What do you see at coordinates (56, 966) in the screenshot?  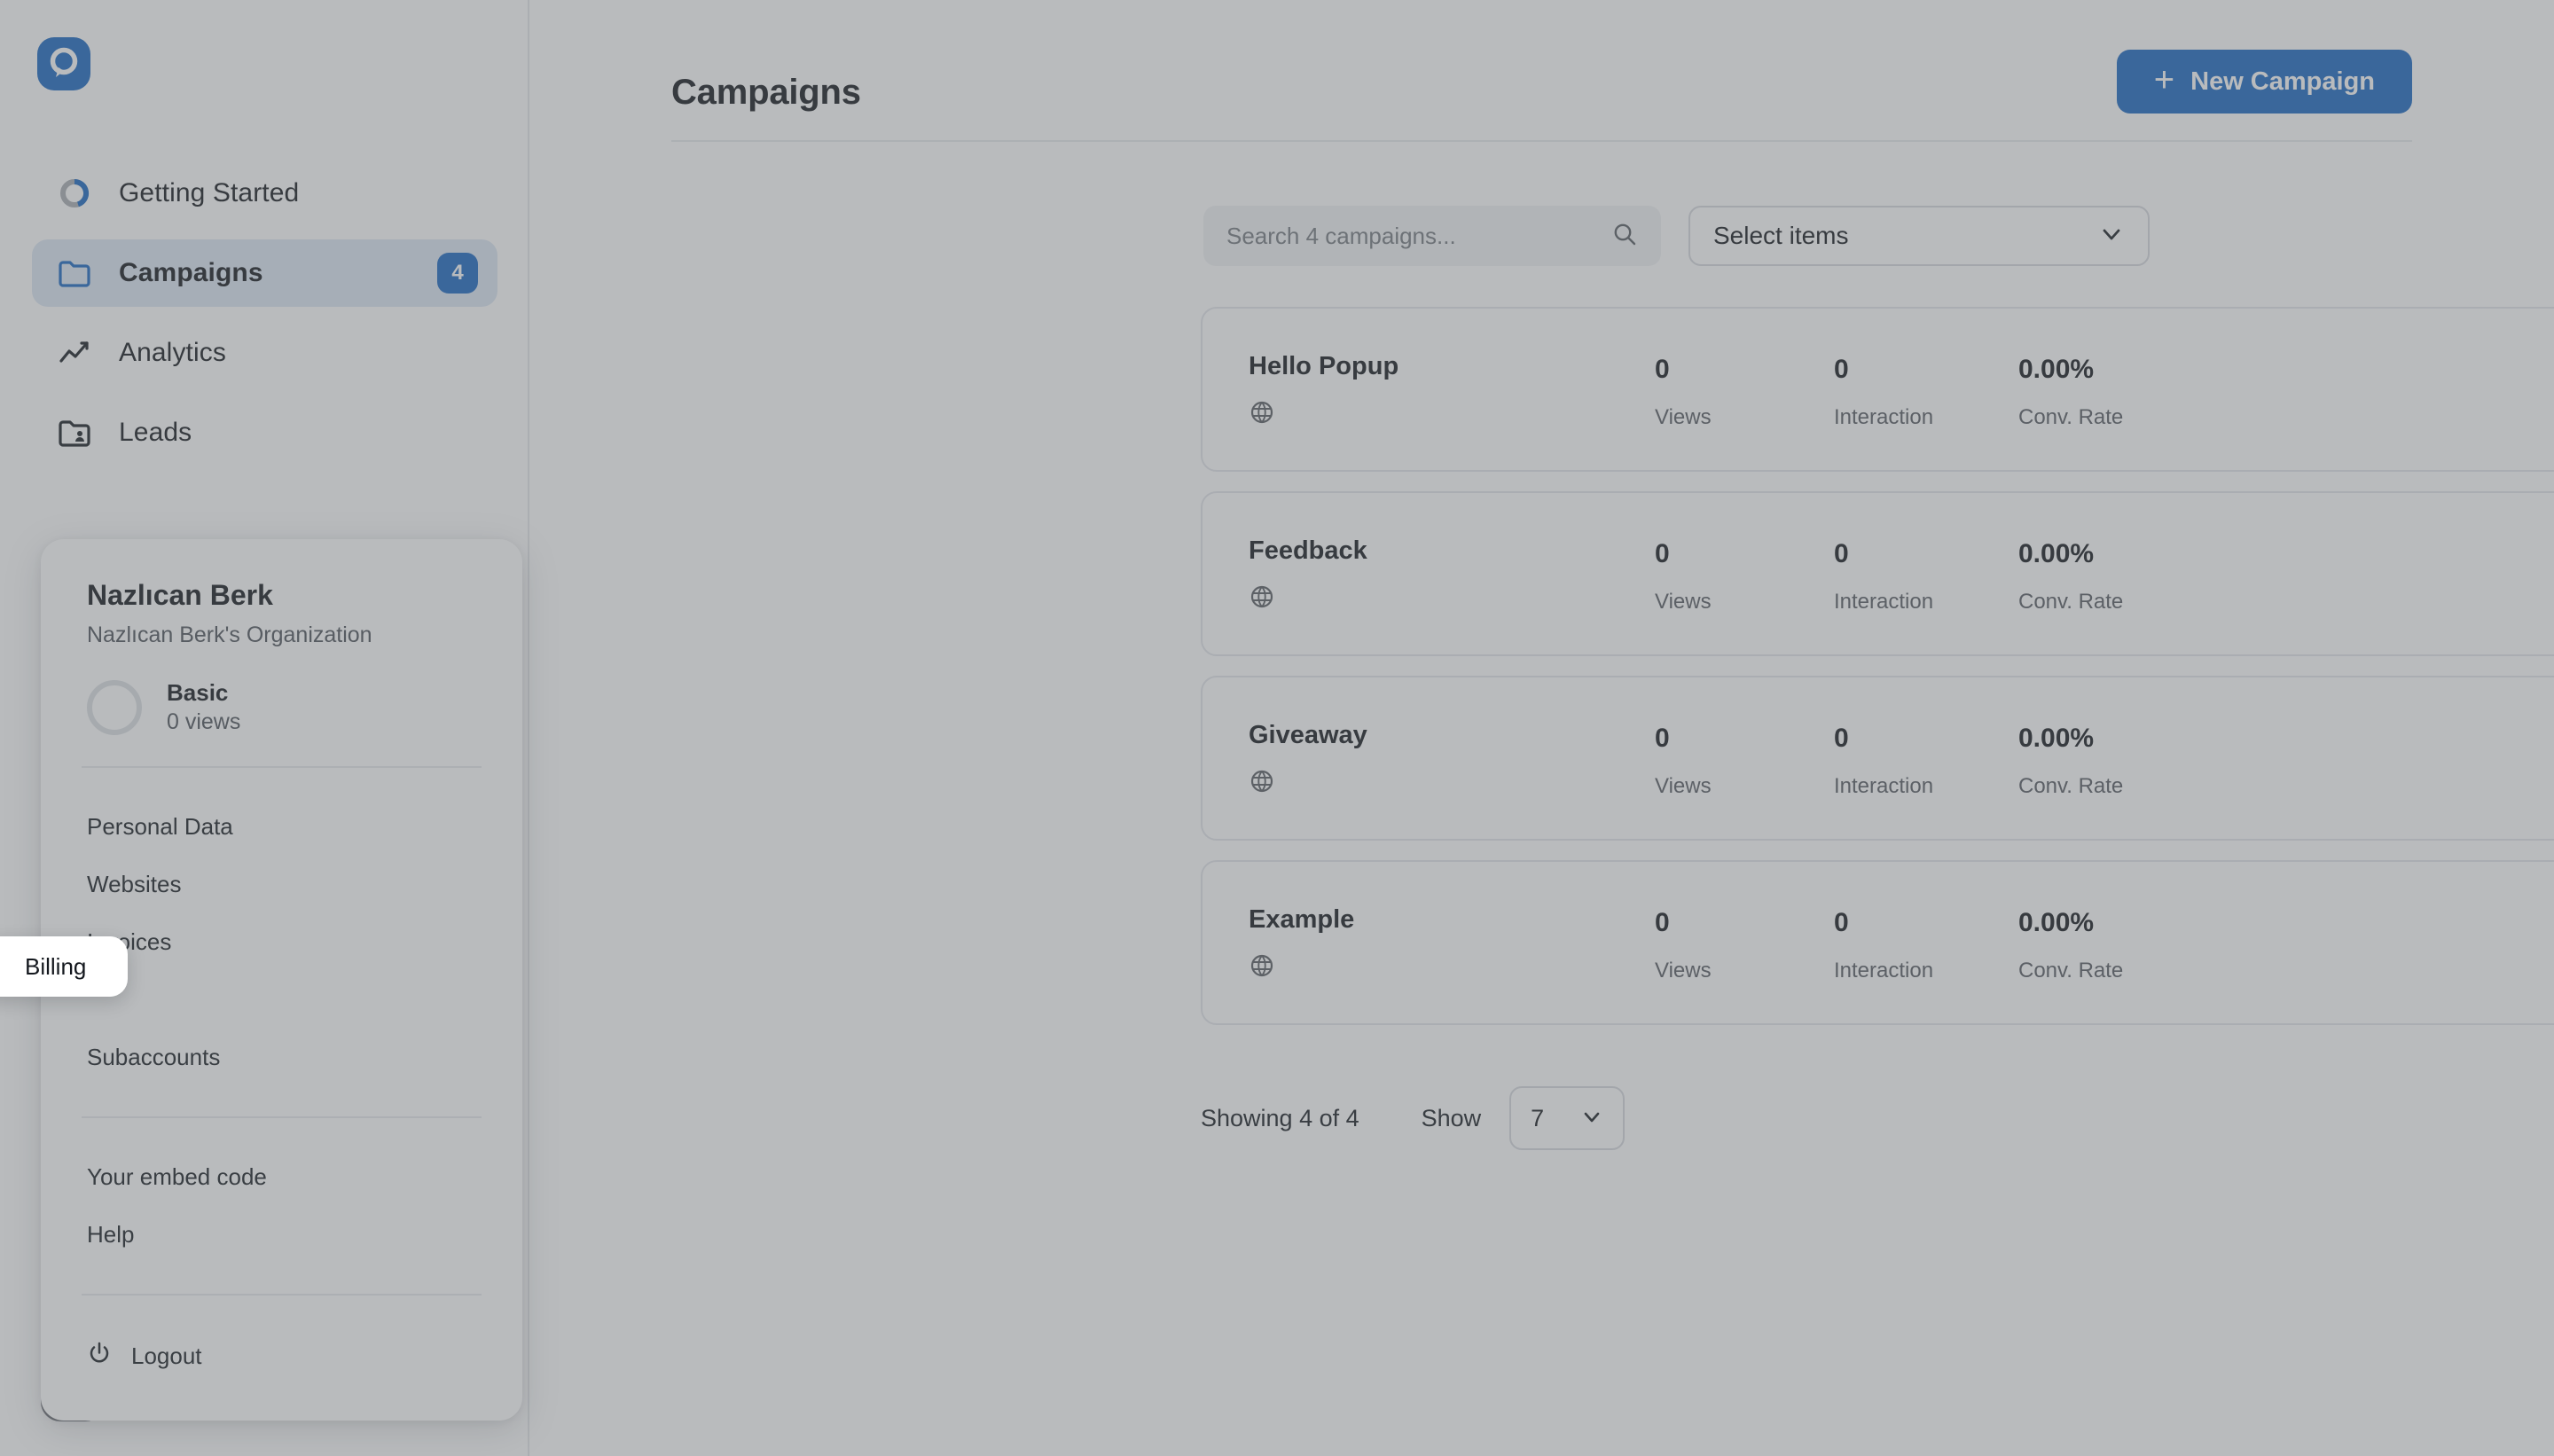 I see `menu-item-billing-label: Billing` at bounding box center [56, 966].